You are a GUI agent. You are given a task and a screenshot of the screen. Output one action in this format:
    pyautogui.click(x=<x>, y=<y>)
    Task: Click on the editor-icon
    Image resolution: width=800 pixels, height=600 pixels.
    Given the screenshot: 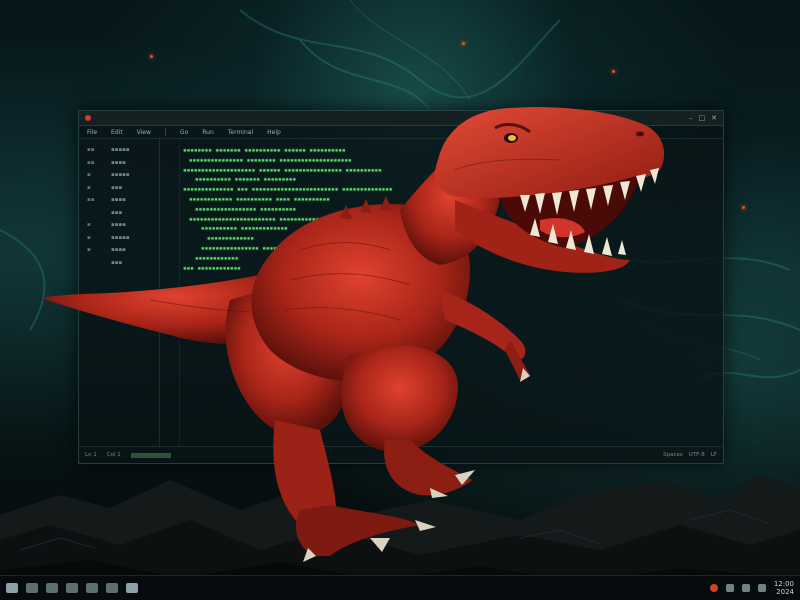 What is the action you would take?
    pyautogui.click(x=112, y=588)
    